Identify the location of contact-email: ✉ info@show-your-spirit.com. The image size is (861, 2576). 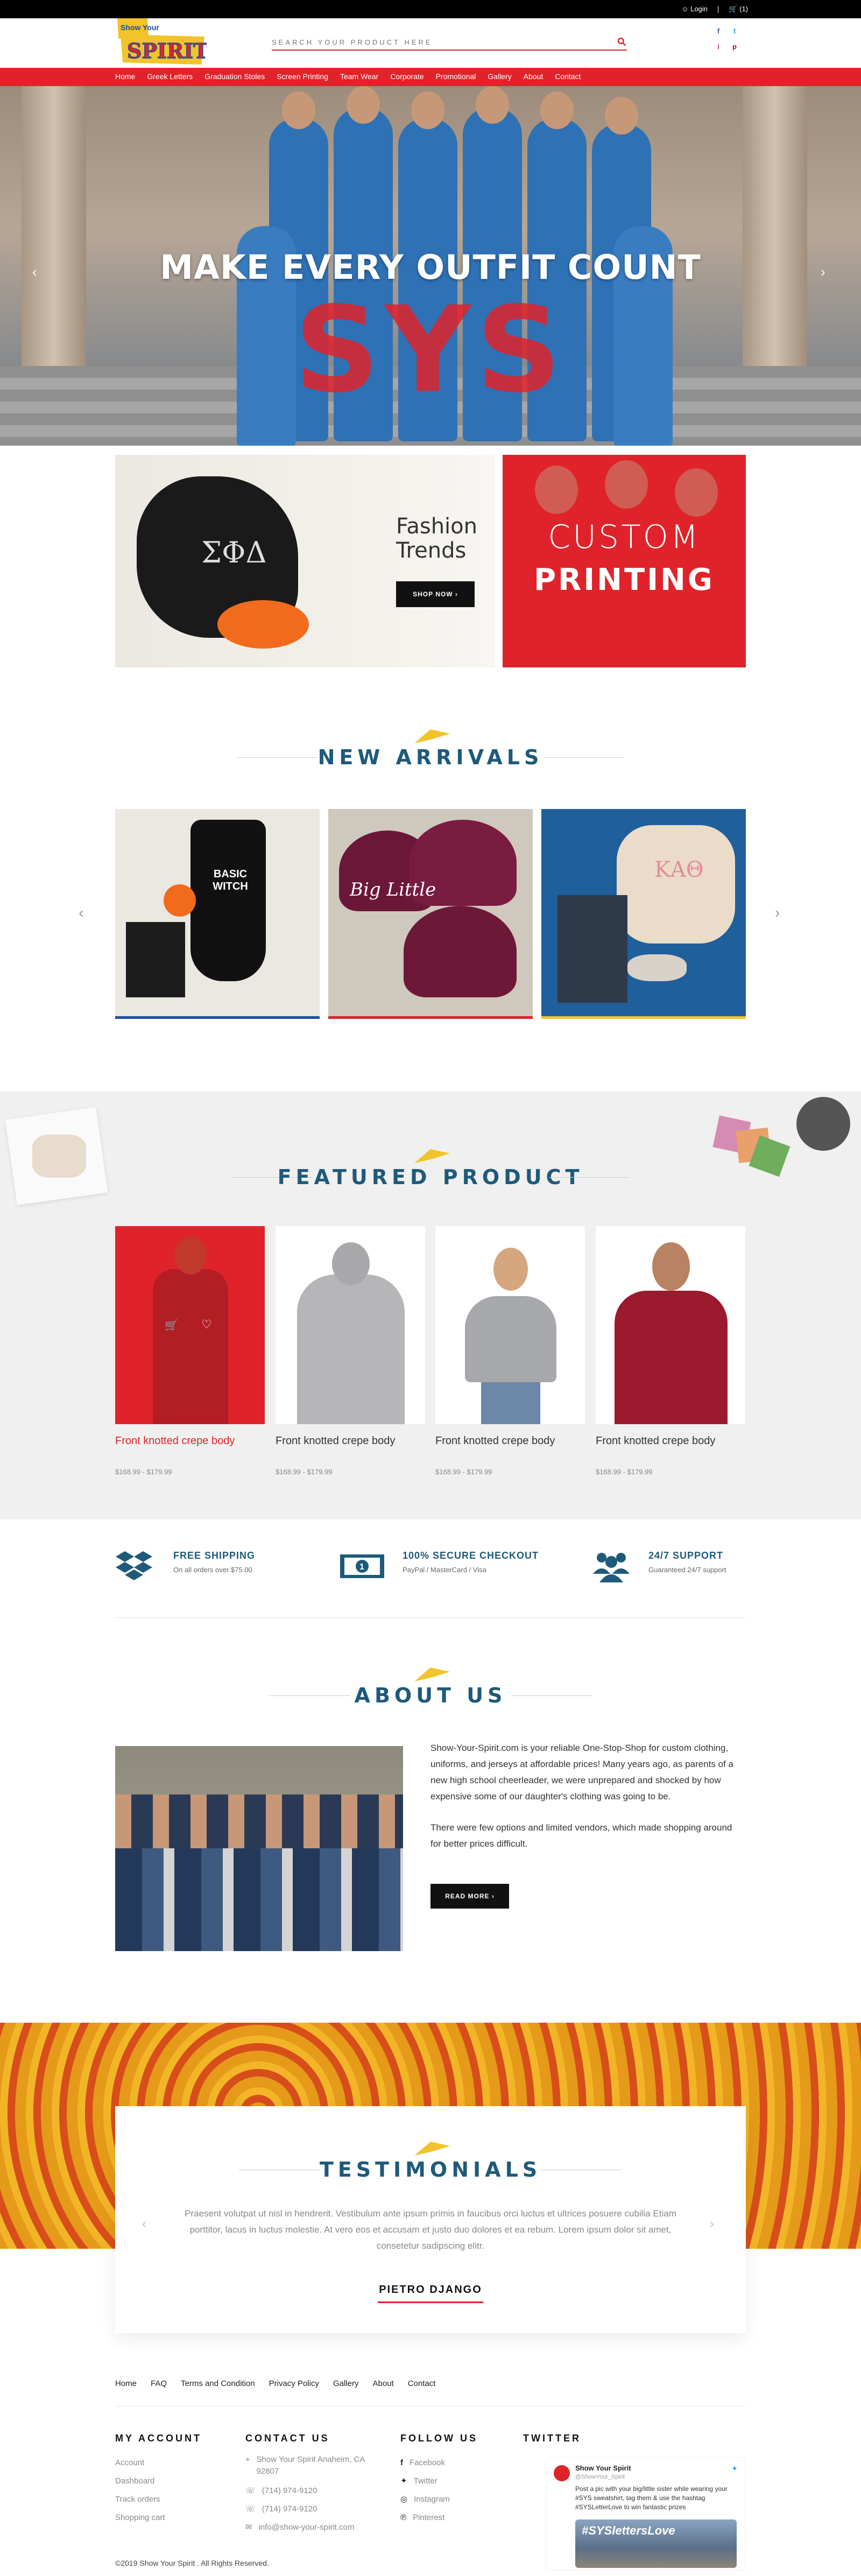
(312, 2527).